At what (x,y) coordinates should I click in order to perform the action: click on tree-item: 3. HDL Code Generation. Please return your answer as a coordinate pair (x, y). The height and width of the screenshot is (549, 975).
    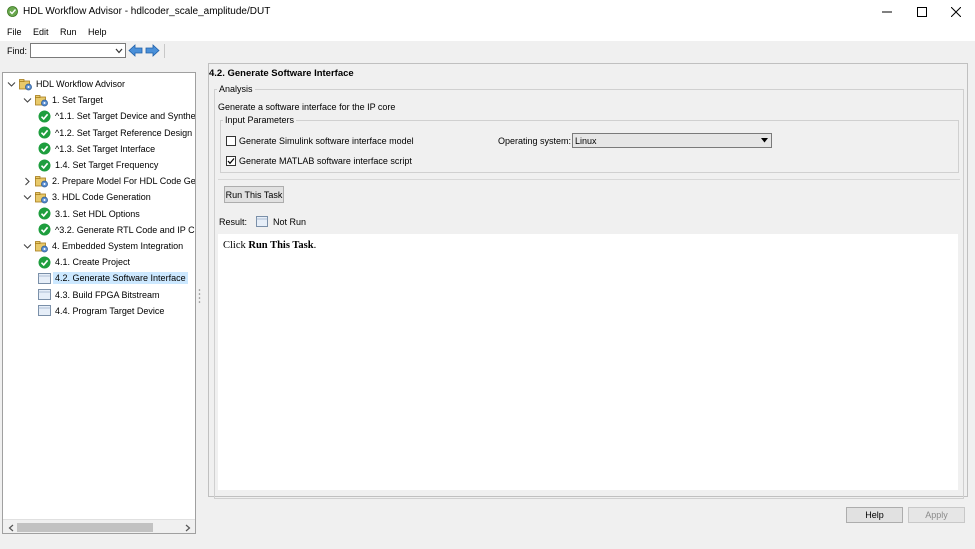
    Looking at the image, I should click on (86, 197).